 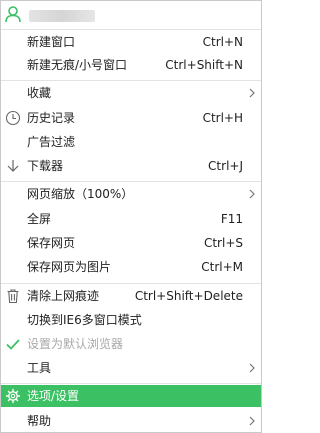 I want to click on menu-item-new-window: 新建窗口 Ctrl+N, so click(x=131, y=42).